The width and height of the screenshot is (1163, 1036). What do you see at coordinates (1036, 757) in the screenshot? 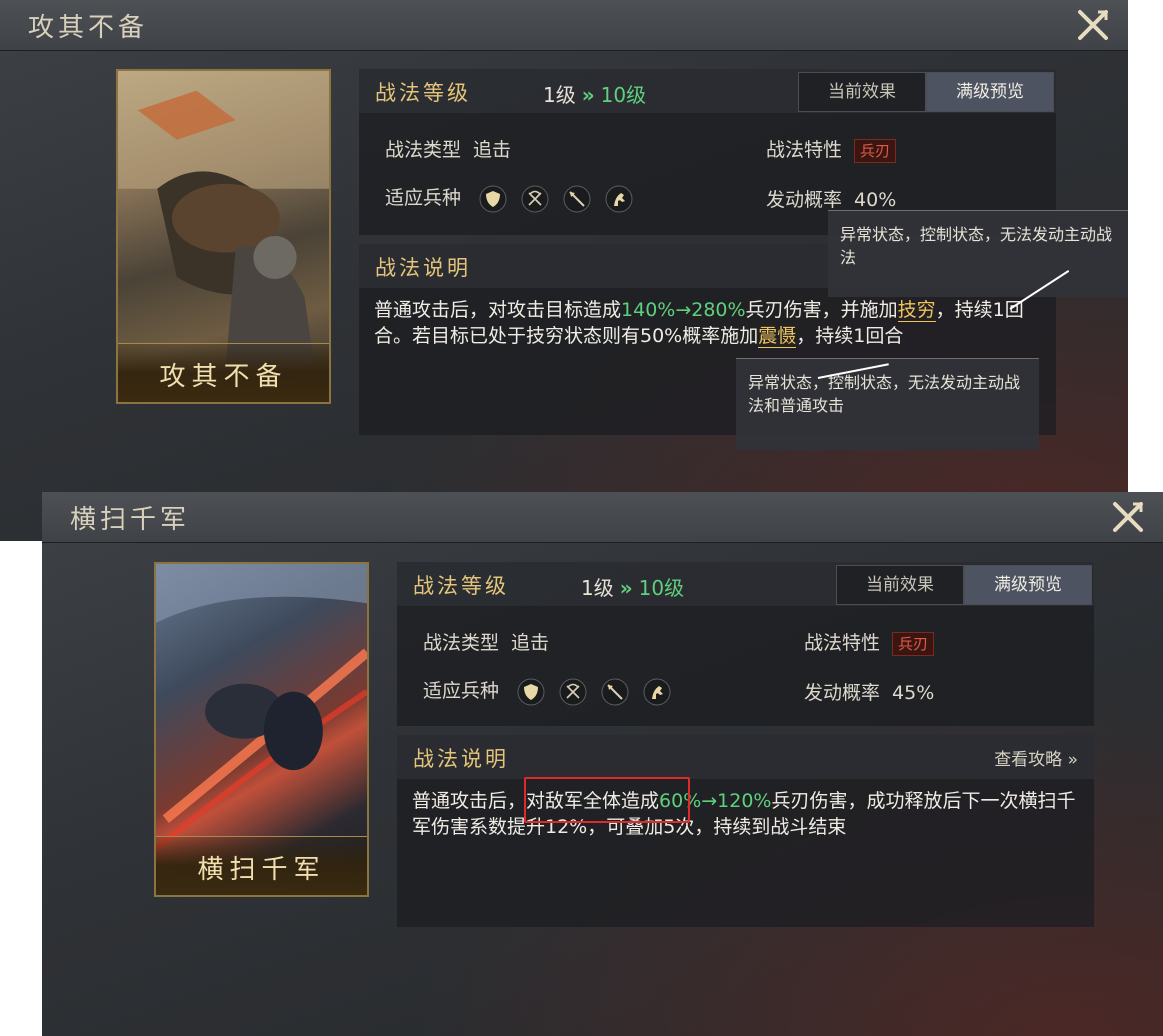
I see `view-guide-link: 查看攻略 »` at bounding box center [1036, 757].